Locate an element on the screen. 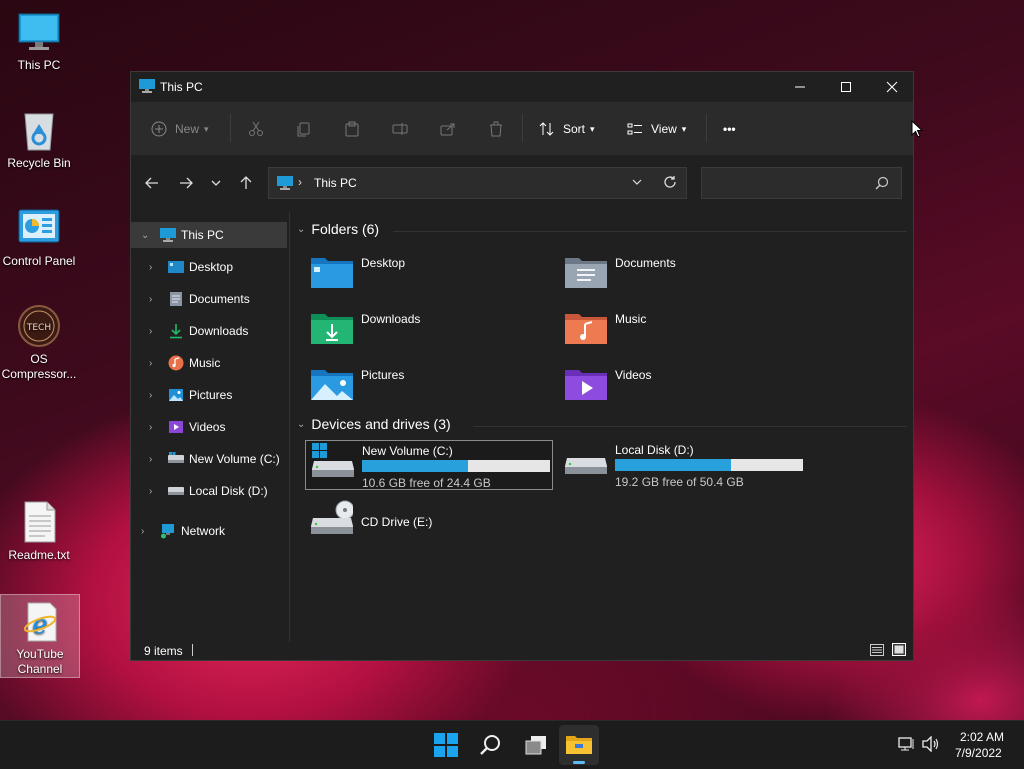 This screenshot has height=769, width=1024. drives-group-header: ⌄ Devices and drives (3) is located at coordinates (602, 424).